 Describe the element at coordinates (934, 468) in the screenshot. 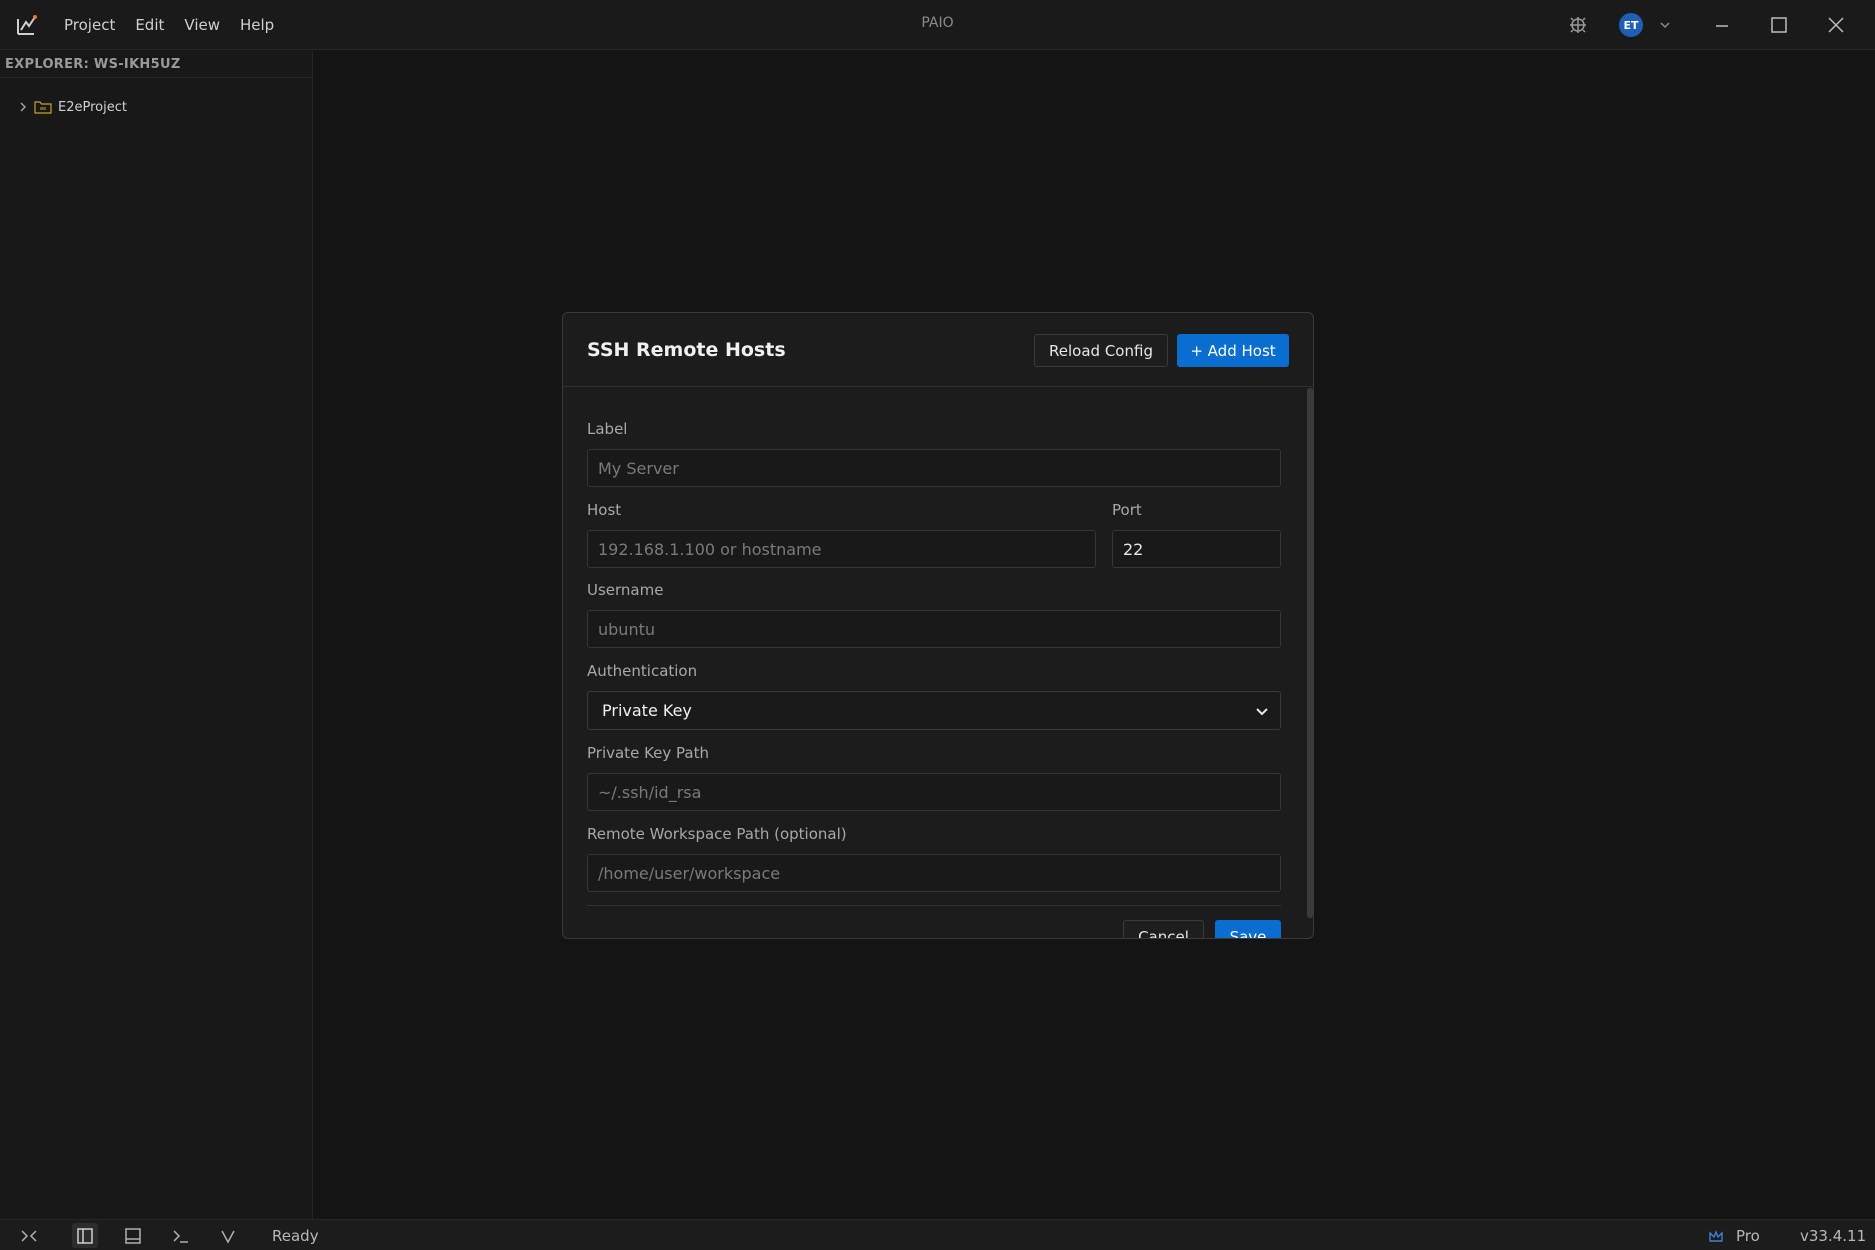

I see `label-input` at that location.